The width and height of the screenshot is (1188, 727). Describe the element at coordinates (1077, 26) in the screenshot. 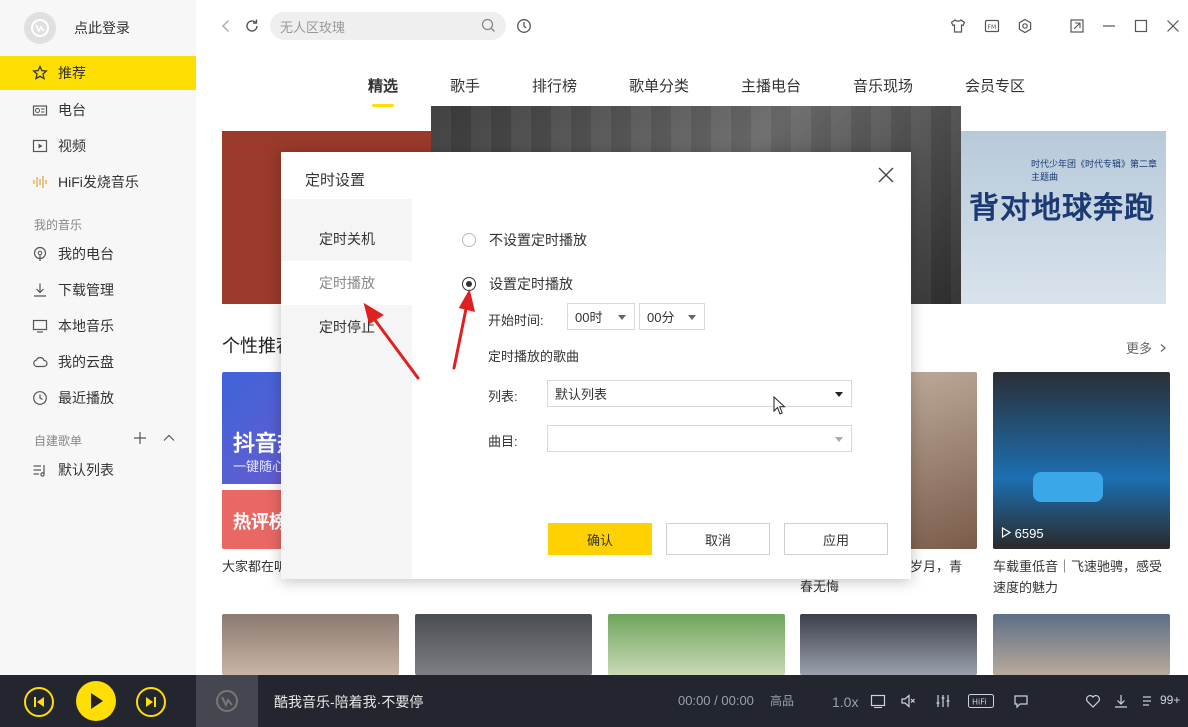

I see `mini-mode-icon` at that location.